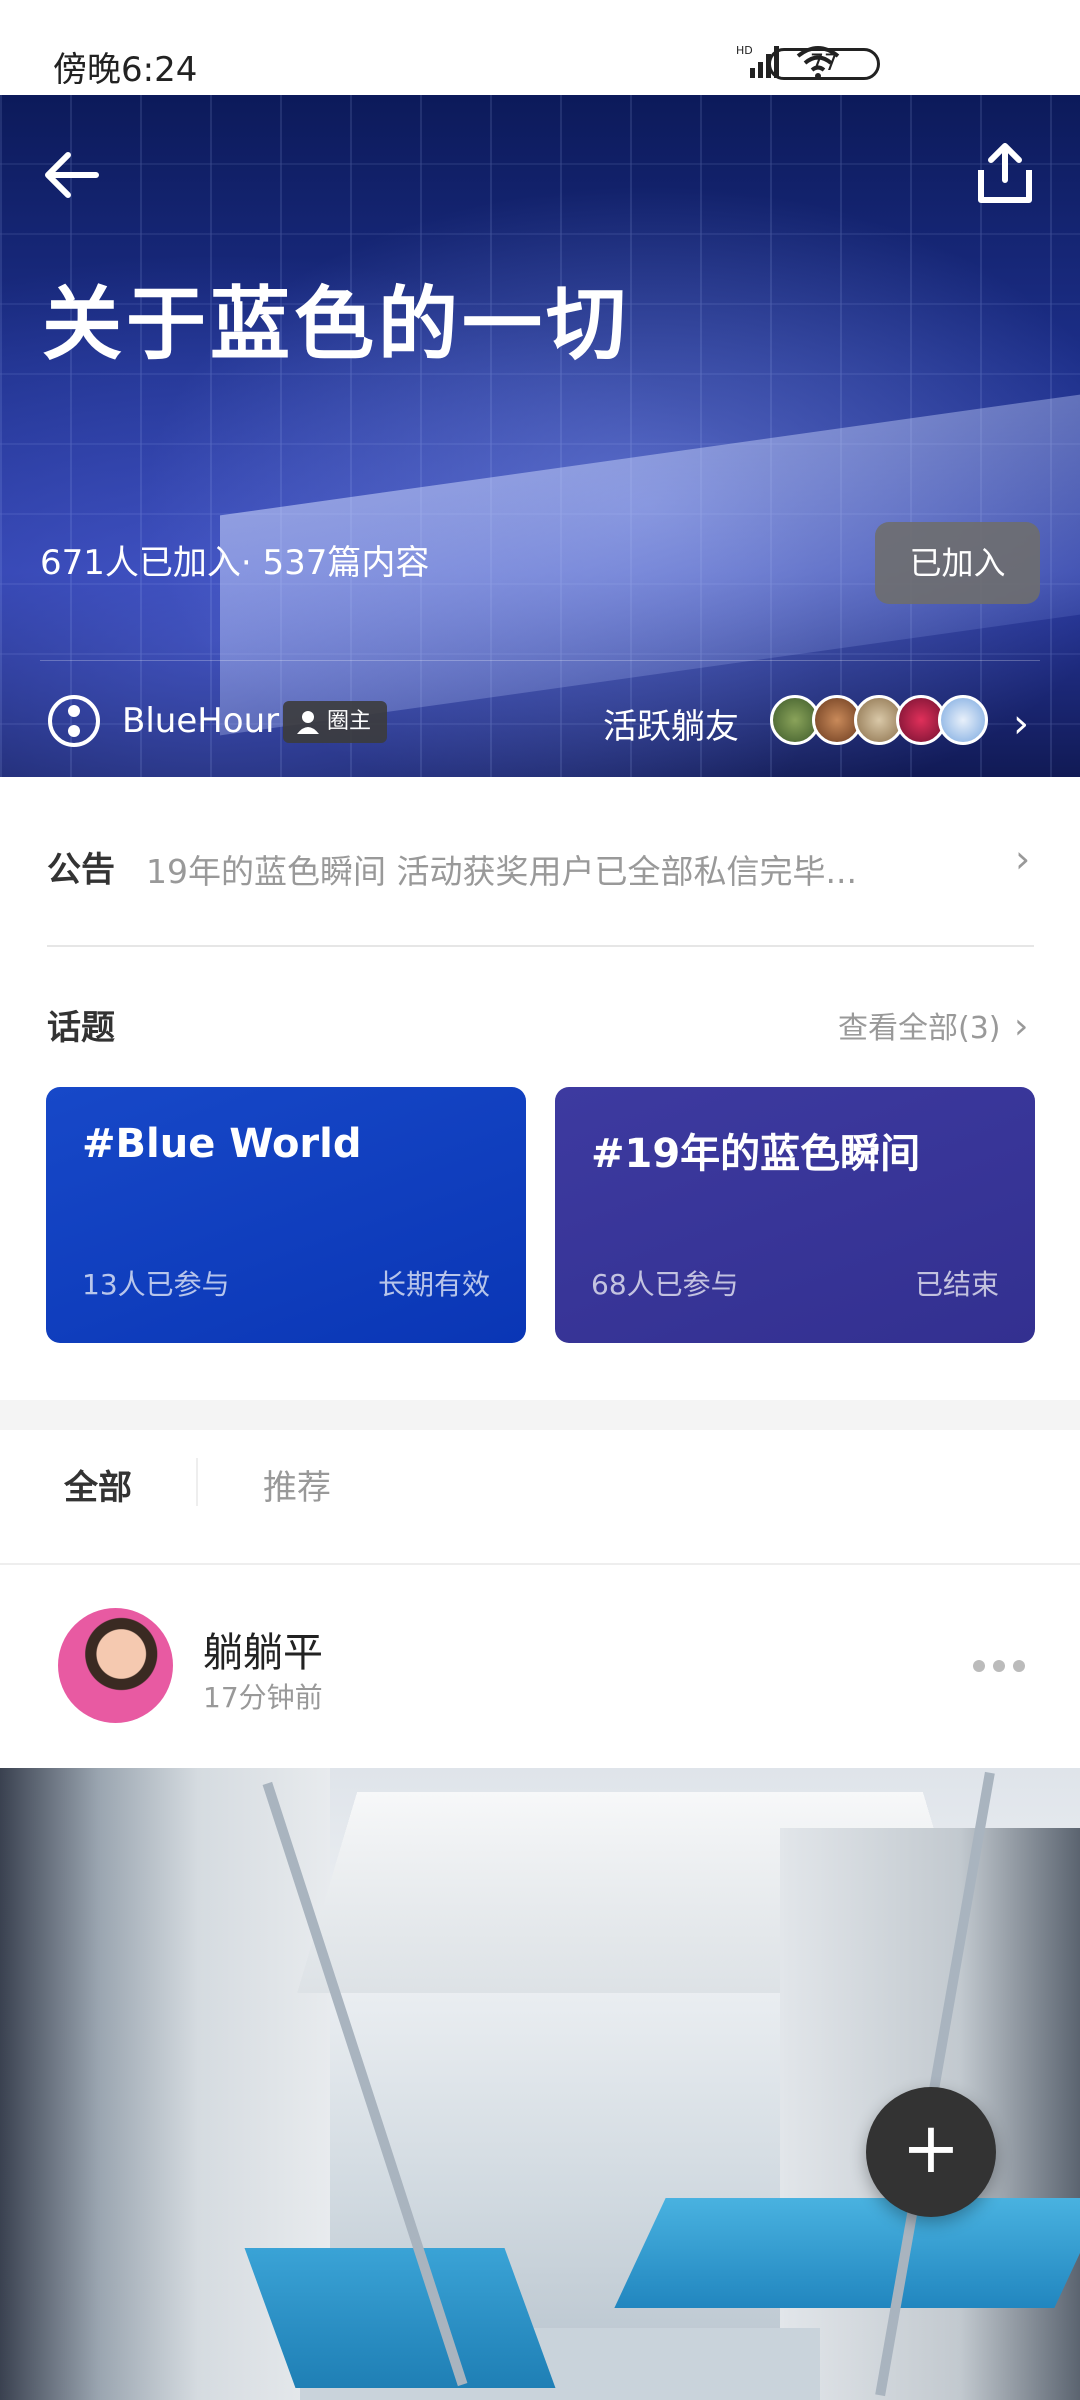 This screenshot has height=2400, width=1080. I want to click on announcement-row: 公告 19年的蓝色瞬间 活动获奖用户已全部私信完毕... ›, so click(540, 862).